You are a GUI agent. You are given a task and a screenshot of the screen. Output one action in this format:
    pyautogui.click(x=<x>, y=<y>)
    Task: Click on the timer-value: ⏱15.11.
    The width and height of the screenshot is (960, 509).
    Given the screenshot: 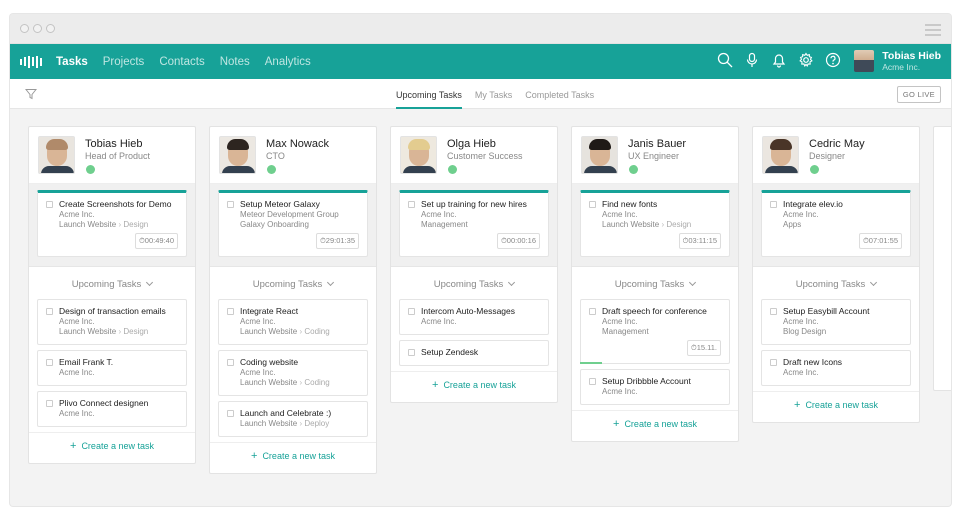 What is the action you would take?
    pyautogui.click(x=703, y=348)
    